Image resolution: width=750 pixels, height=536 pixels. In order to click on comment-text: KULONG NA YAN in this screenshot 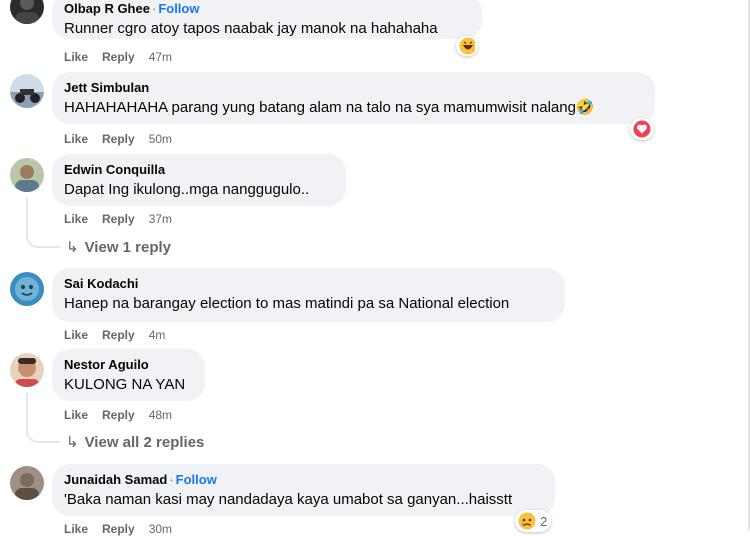, I will do `click(125, 384)`.